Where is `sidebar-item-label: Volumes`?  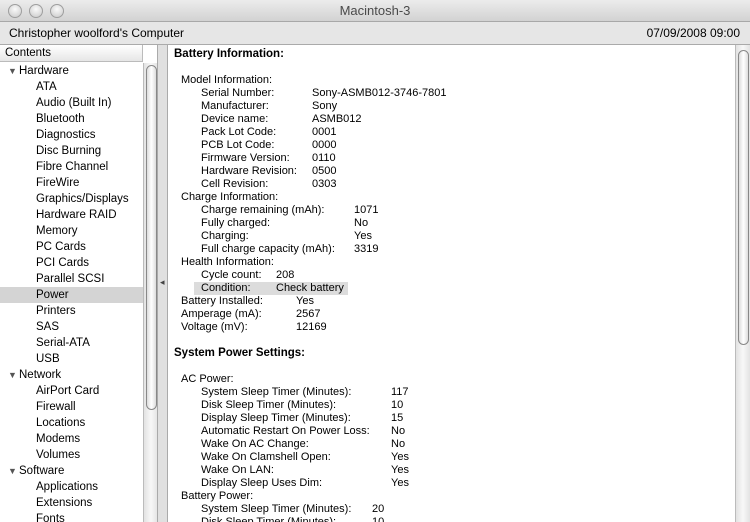
sidebar-item-label: Volumes is located at coordinates (58, 455).